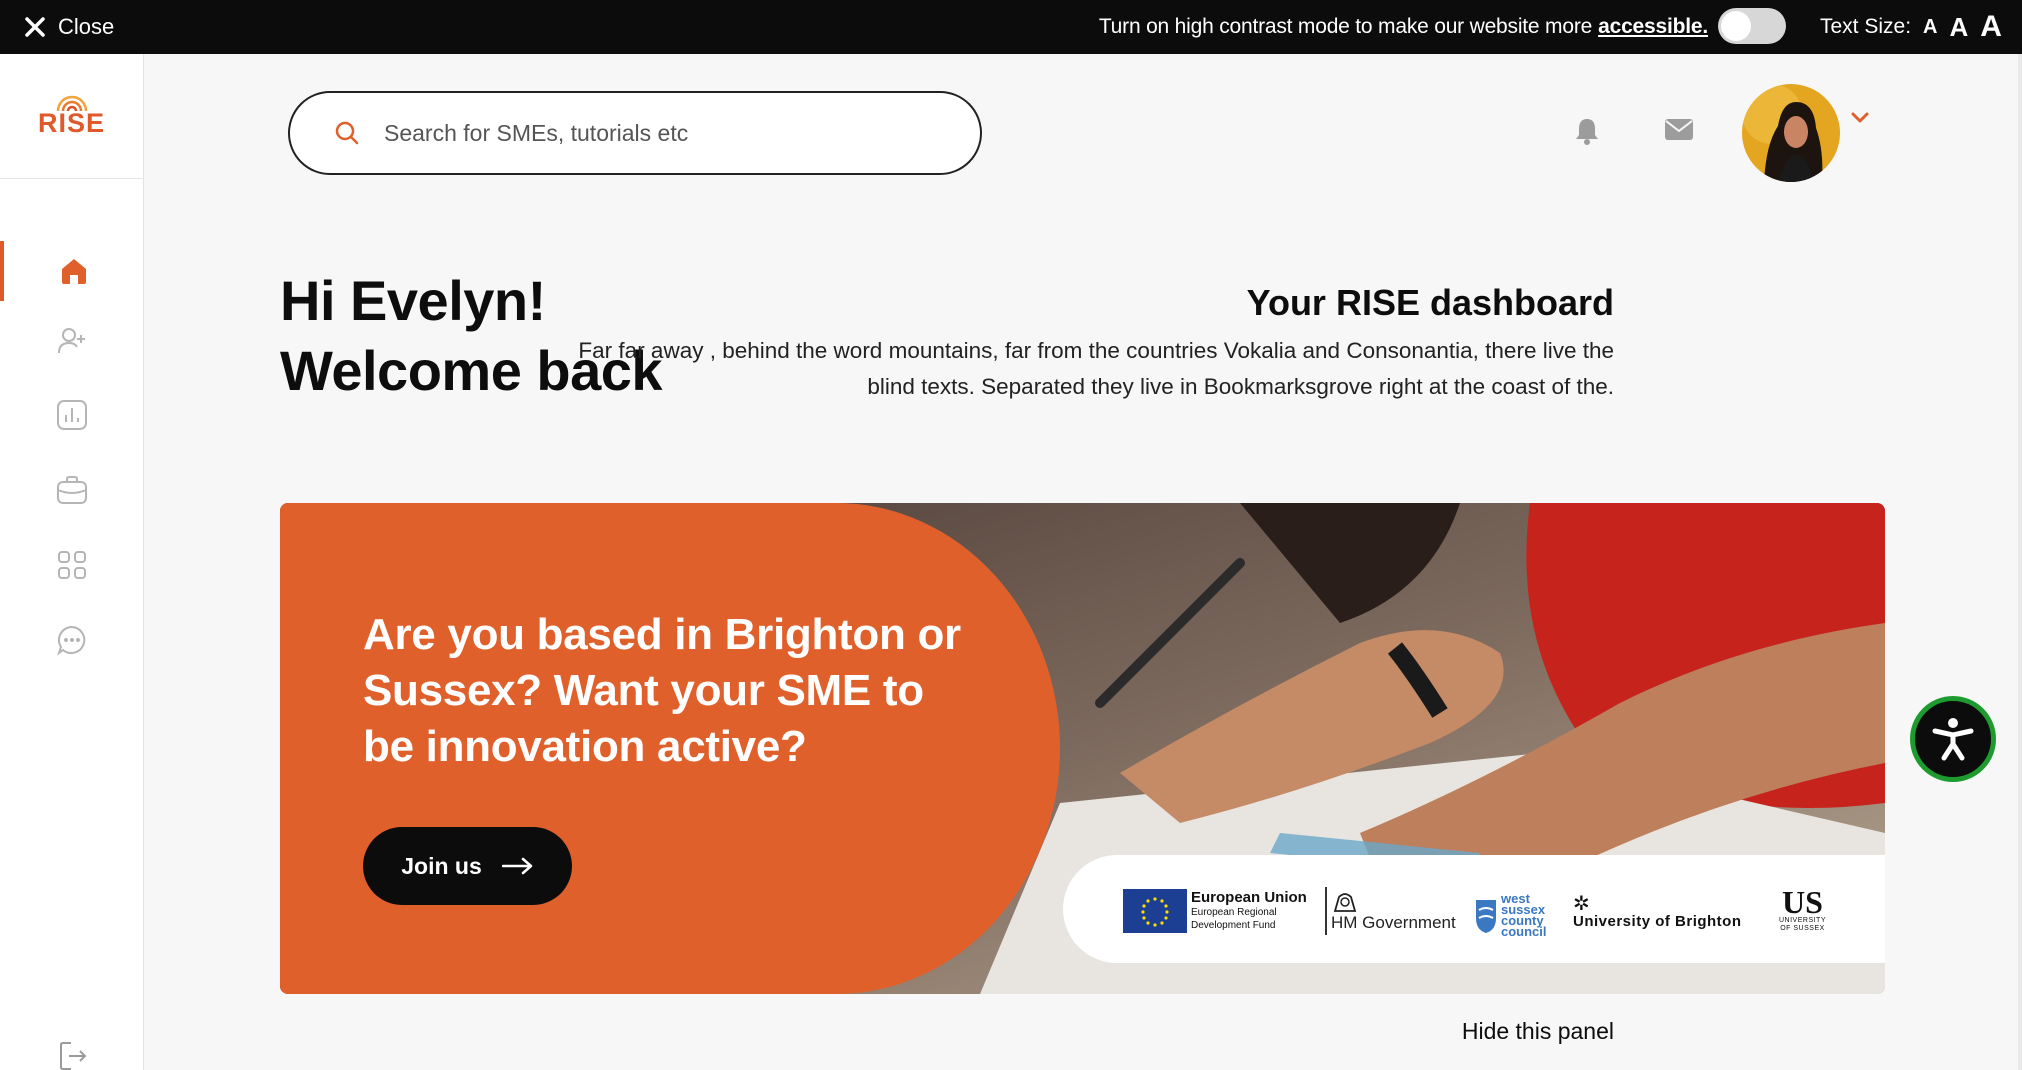 Image resolution: width=2022 pixels, height=1070 pixels. I want to click on university-of-brighton-logo: ✲ University of Brighton, so click(1657, 910).